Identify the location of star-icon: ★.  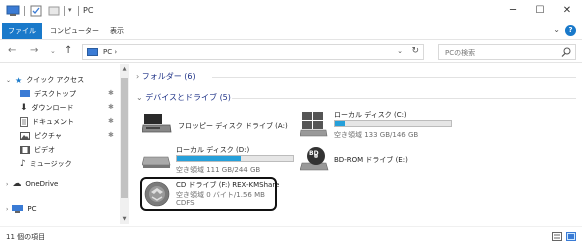
(19, 80).